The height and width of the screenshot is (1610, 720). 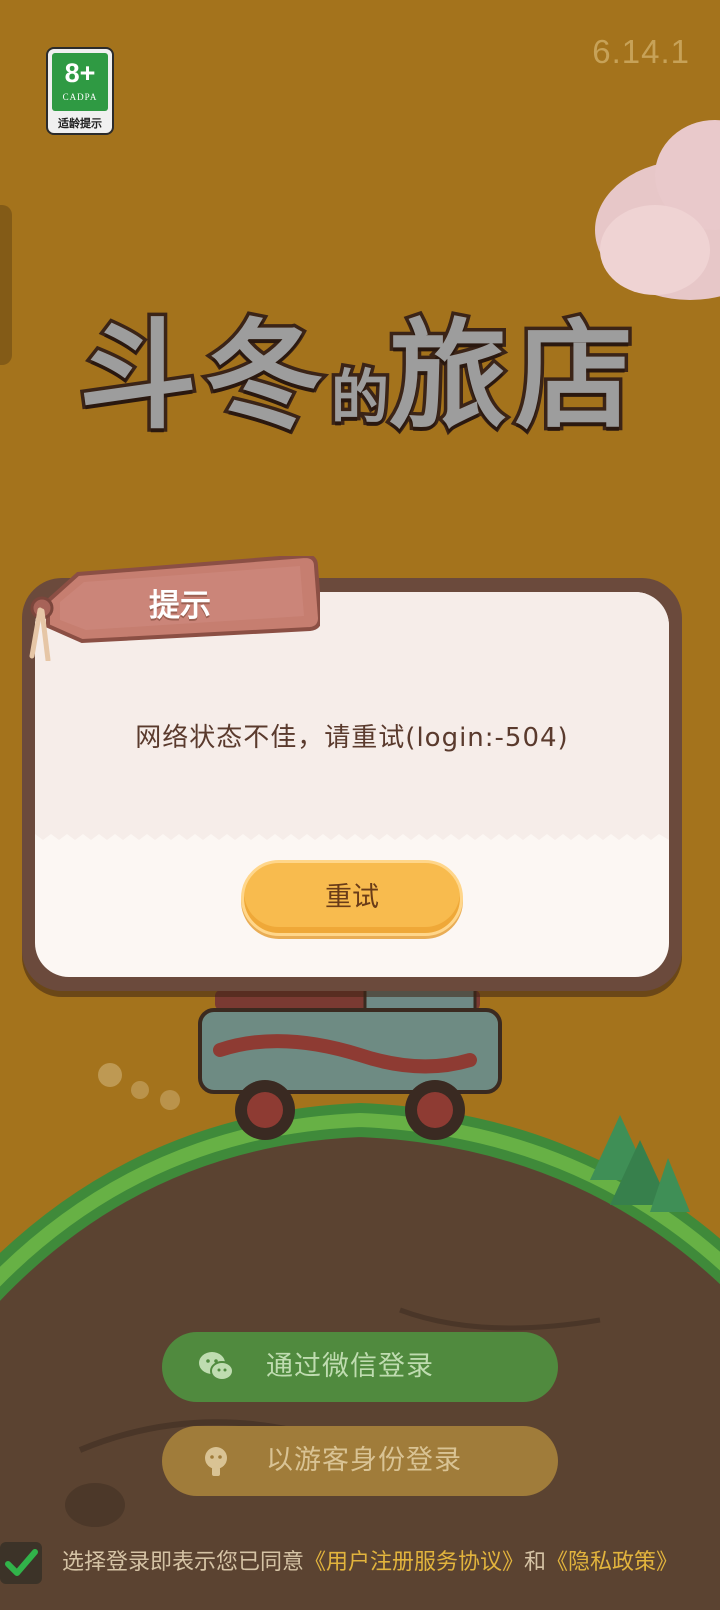 I want to click on dialog-title: 提示, so click(x=180, y=606).